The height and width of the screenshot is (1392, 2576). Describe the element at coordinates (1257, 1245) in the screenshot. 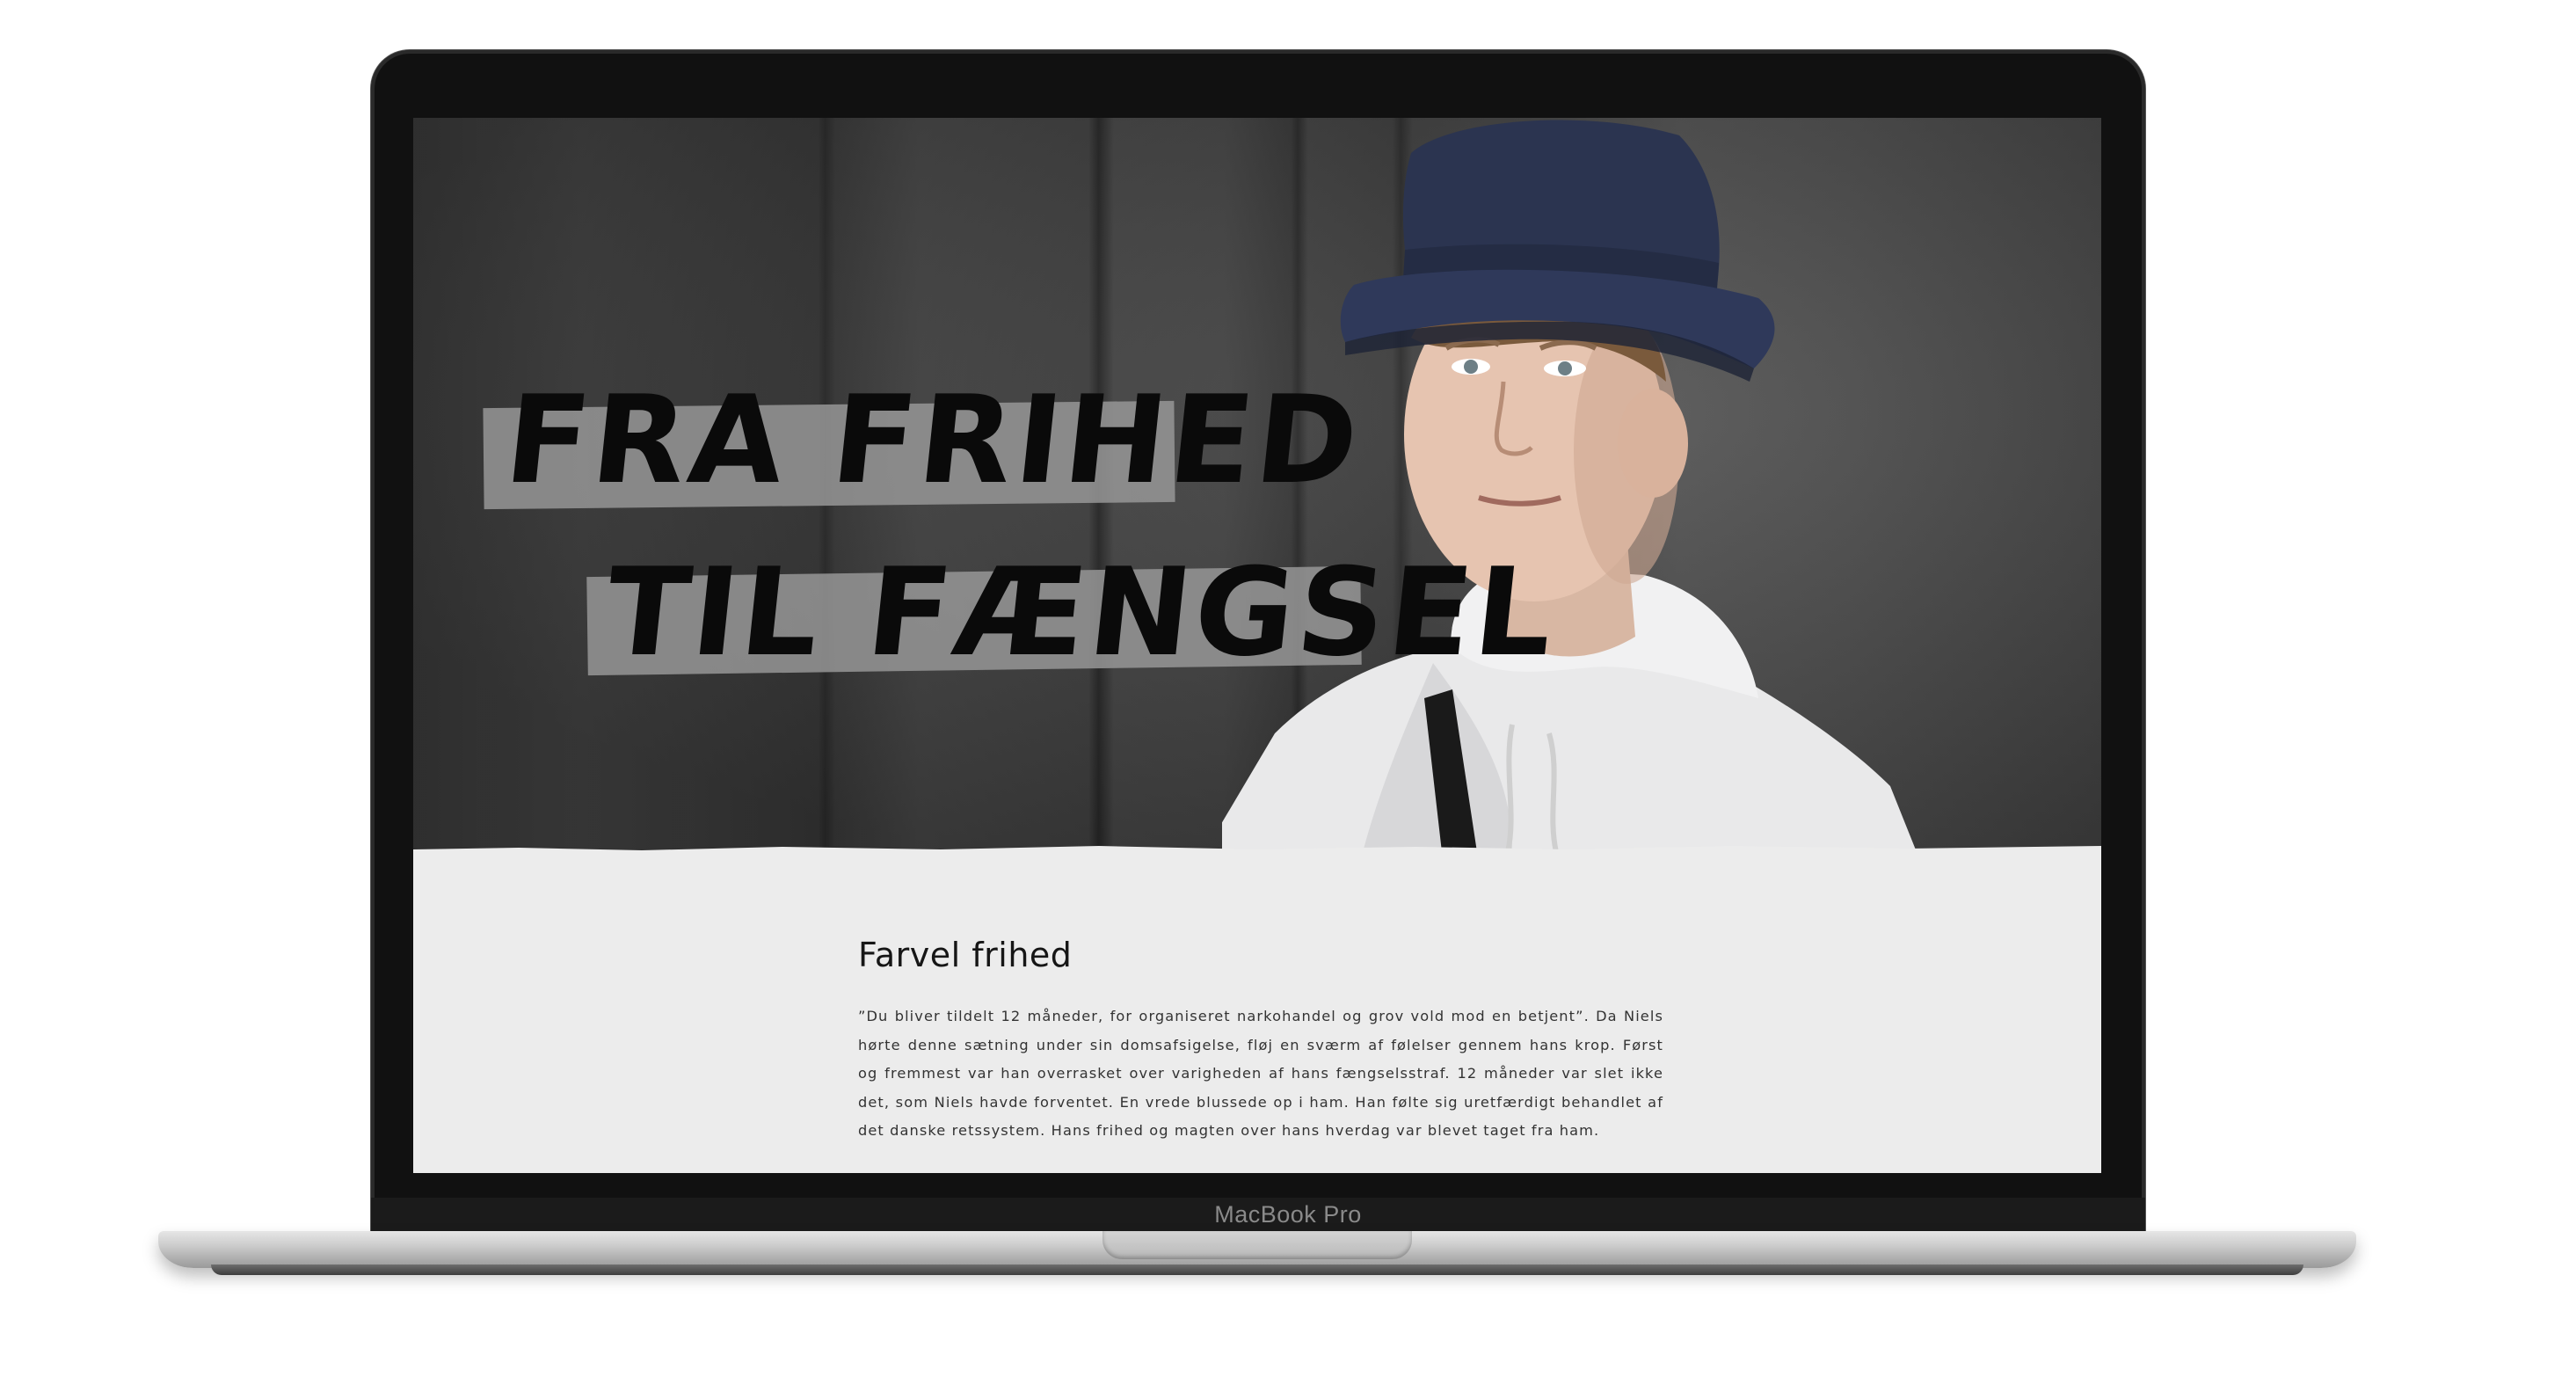

I see `laptop-opening-notch` at that location.